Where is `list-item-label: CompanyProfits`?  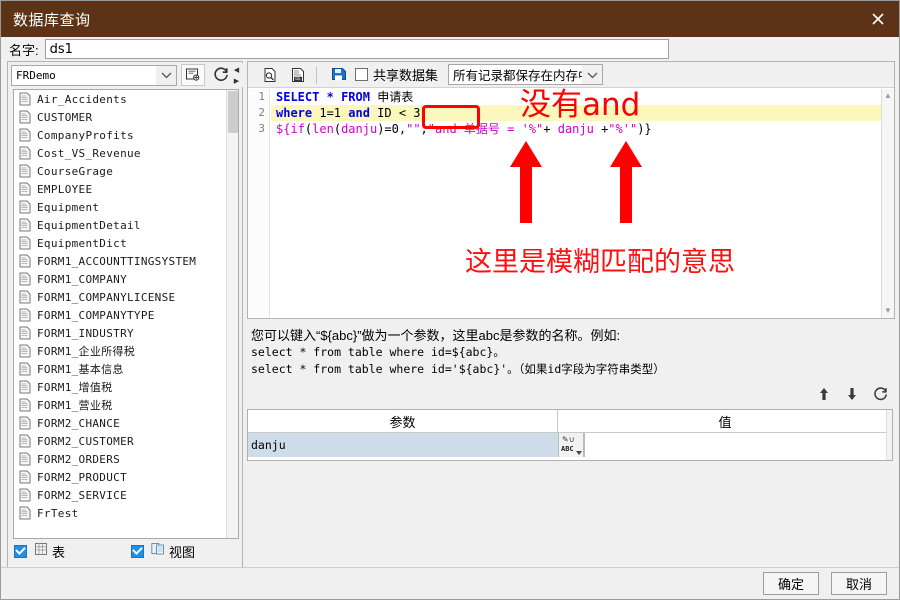
list-item-label: CompanyProfits is located at coordinates (85, 135).